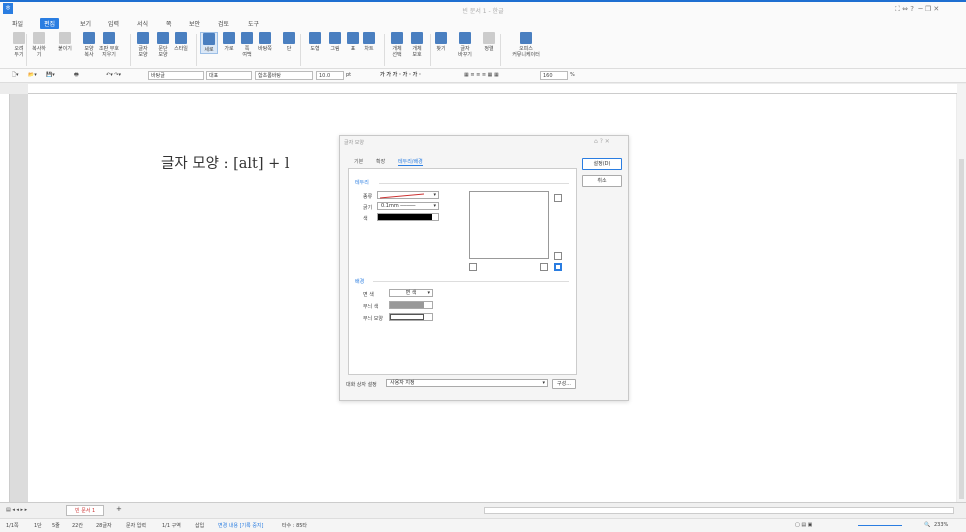 Image resolution: width=966 pixels, height=532 pixels. Describe the element at coordinates (380, 161) in the screenshot. I see `tab-extended: 확장` at that location.